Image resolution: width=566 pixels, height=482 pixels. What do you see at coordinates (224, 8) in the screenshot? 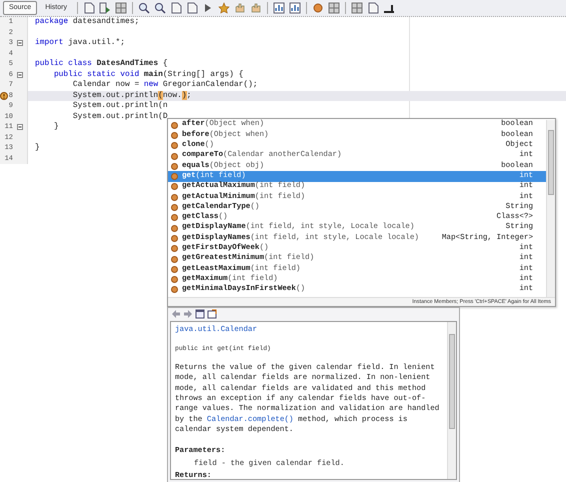
I see `star-icon` at bounding box center [224, 8].